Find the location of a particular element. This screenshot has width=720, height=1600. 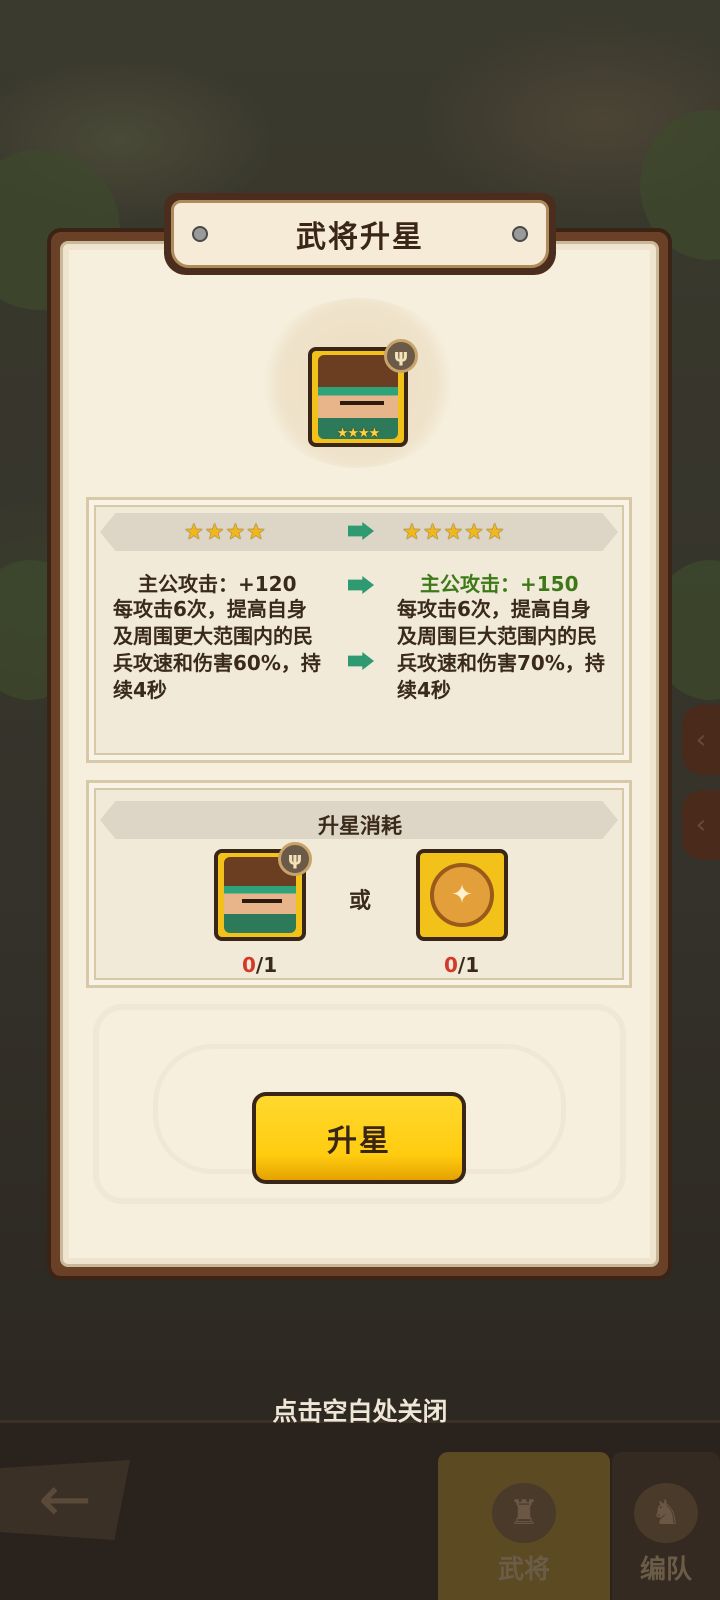

tab-formation: ♞ 编队 is located at coordinates (666, 1526).